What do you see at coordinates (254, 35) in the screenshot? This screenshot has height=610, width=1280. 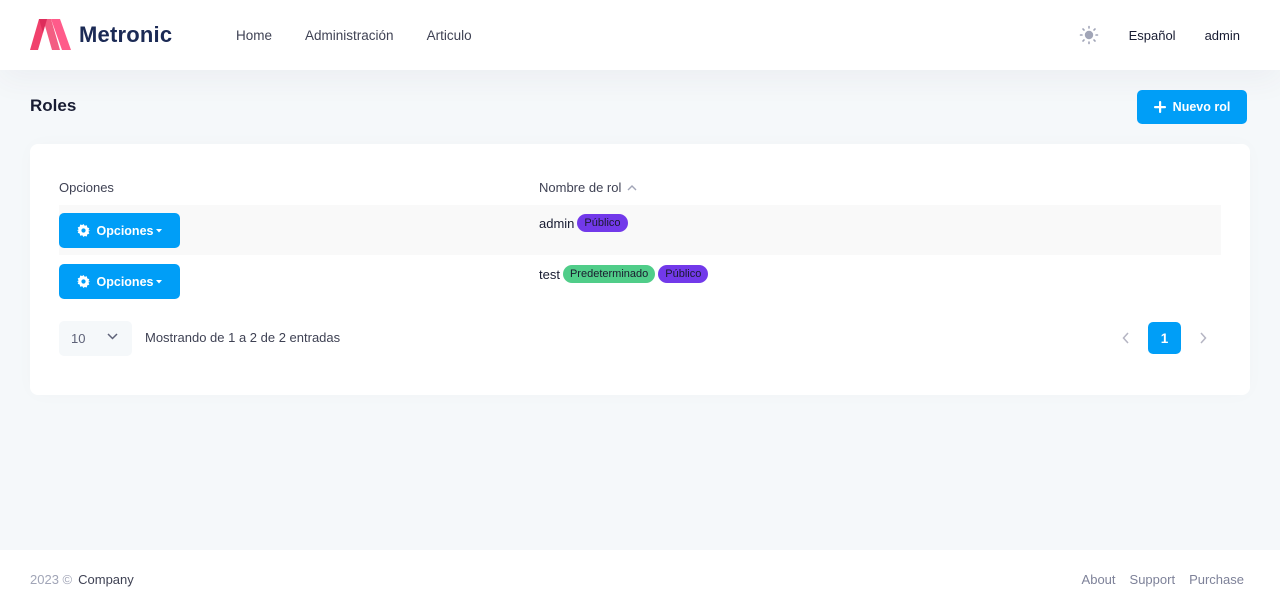 I see `nav-item-home: Home` at bounding box center [254, 35].